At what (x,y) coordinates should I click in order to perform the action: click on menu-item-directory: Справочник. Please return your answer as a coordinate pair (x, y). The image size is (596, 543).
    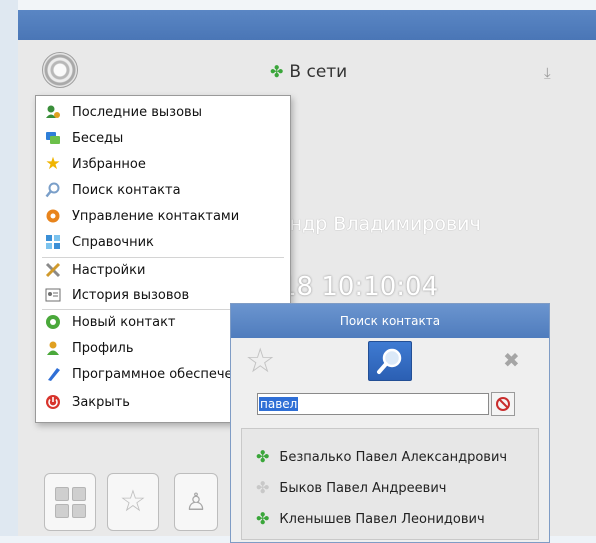
    Looking at the image, I should click on (163, 242).